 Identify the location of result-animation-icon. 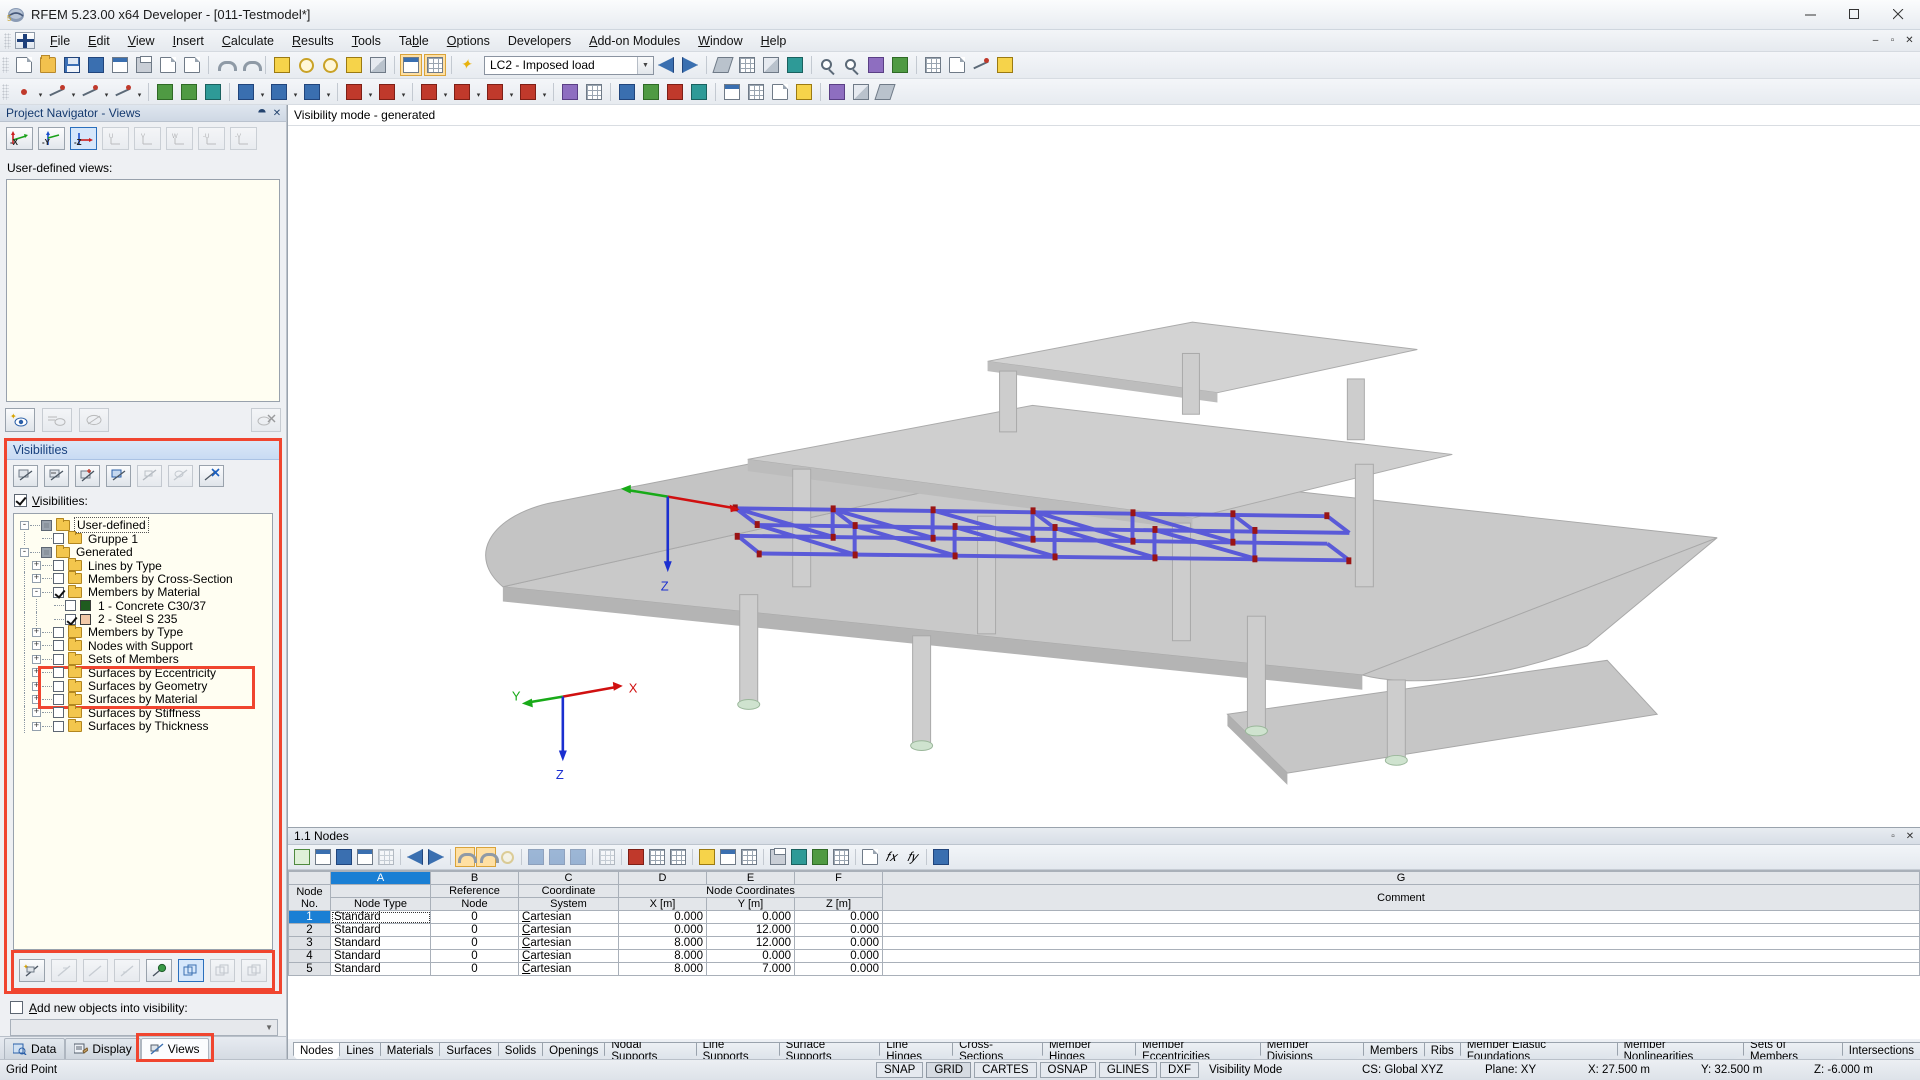
(804, 92).